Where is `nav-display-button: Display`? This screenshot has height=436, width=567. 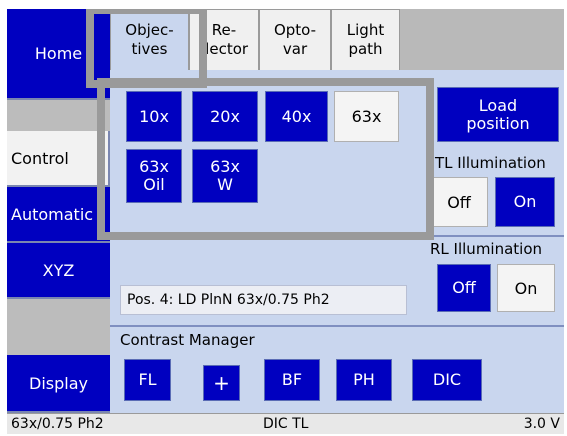 nav-display-button: Display is located at coordinates (58, 384).